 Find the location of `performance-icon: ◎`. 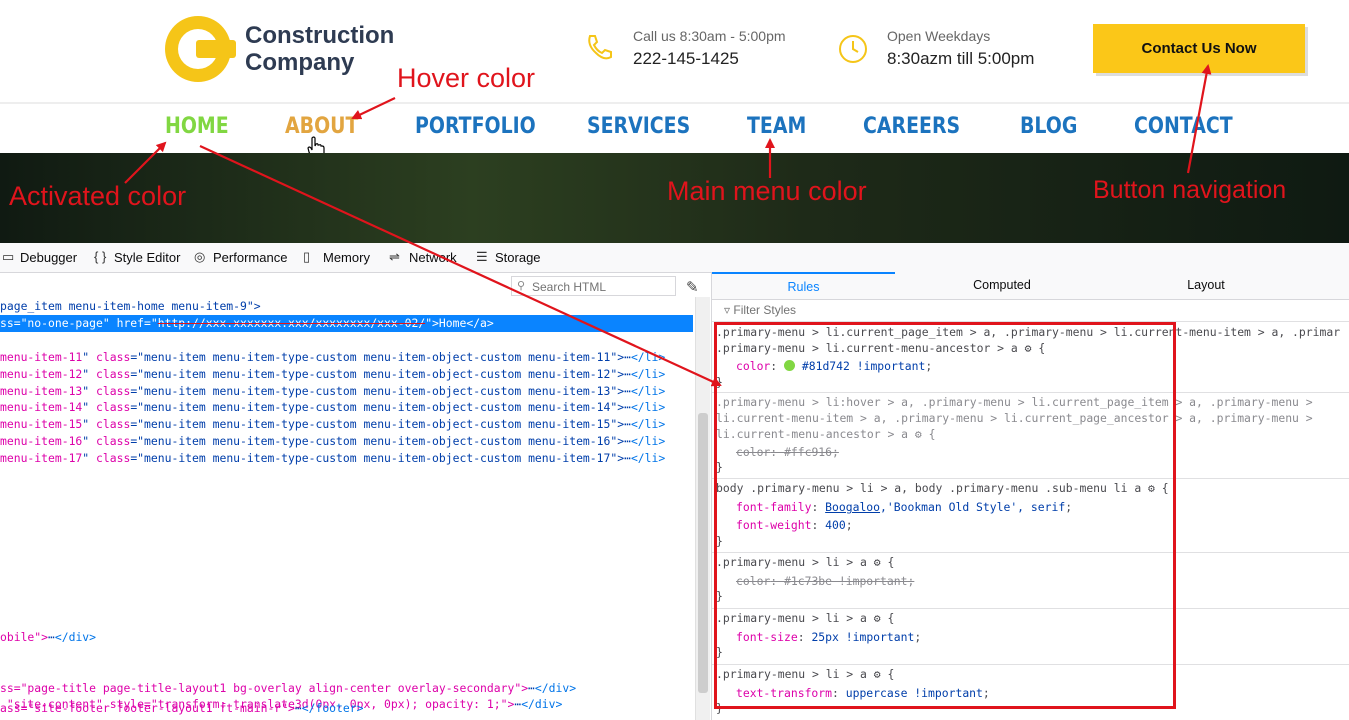

performance-icon: ◎ is located at coordinates (200, 256).